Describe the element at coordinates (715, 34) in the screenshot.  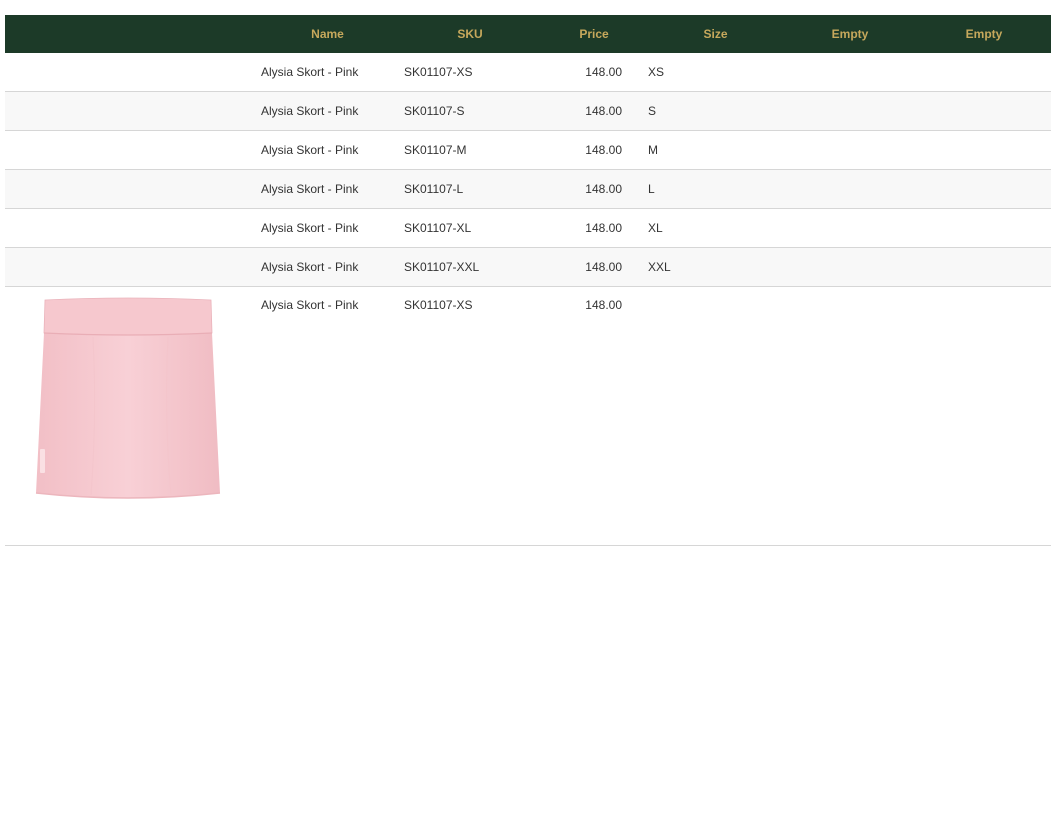
I see `column-header-size: Size` at that location.